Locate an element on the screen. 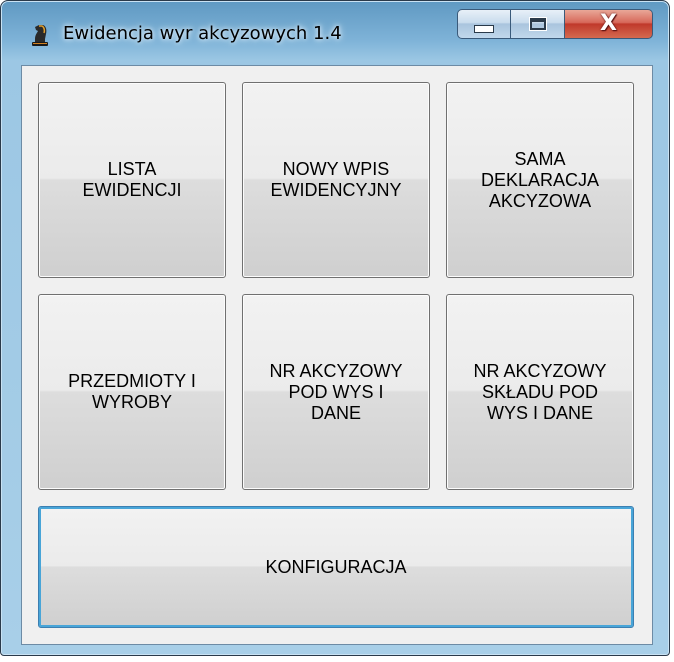 The width and height of the screenshot is (674, 662). nr-akcyzowy-pod-button: NR AKCYZOWY POD WYS I DANE is located at coordinates (336, 392).